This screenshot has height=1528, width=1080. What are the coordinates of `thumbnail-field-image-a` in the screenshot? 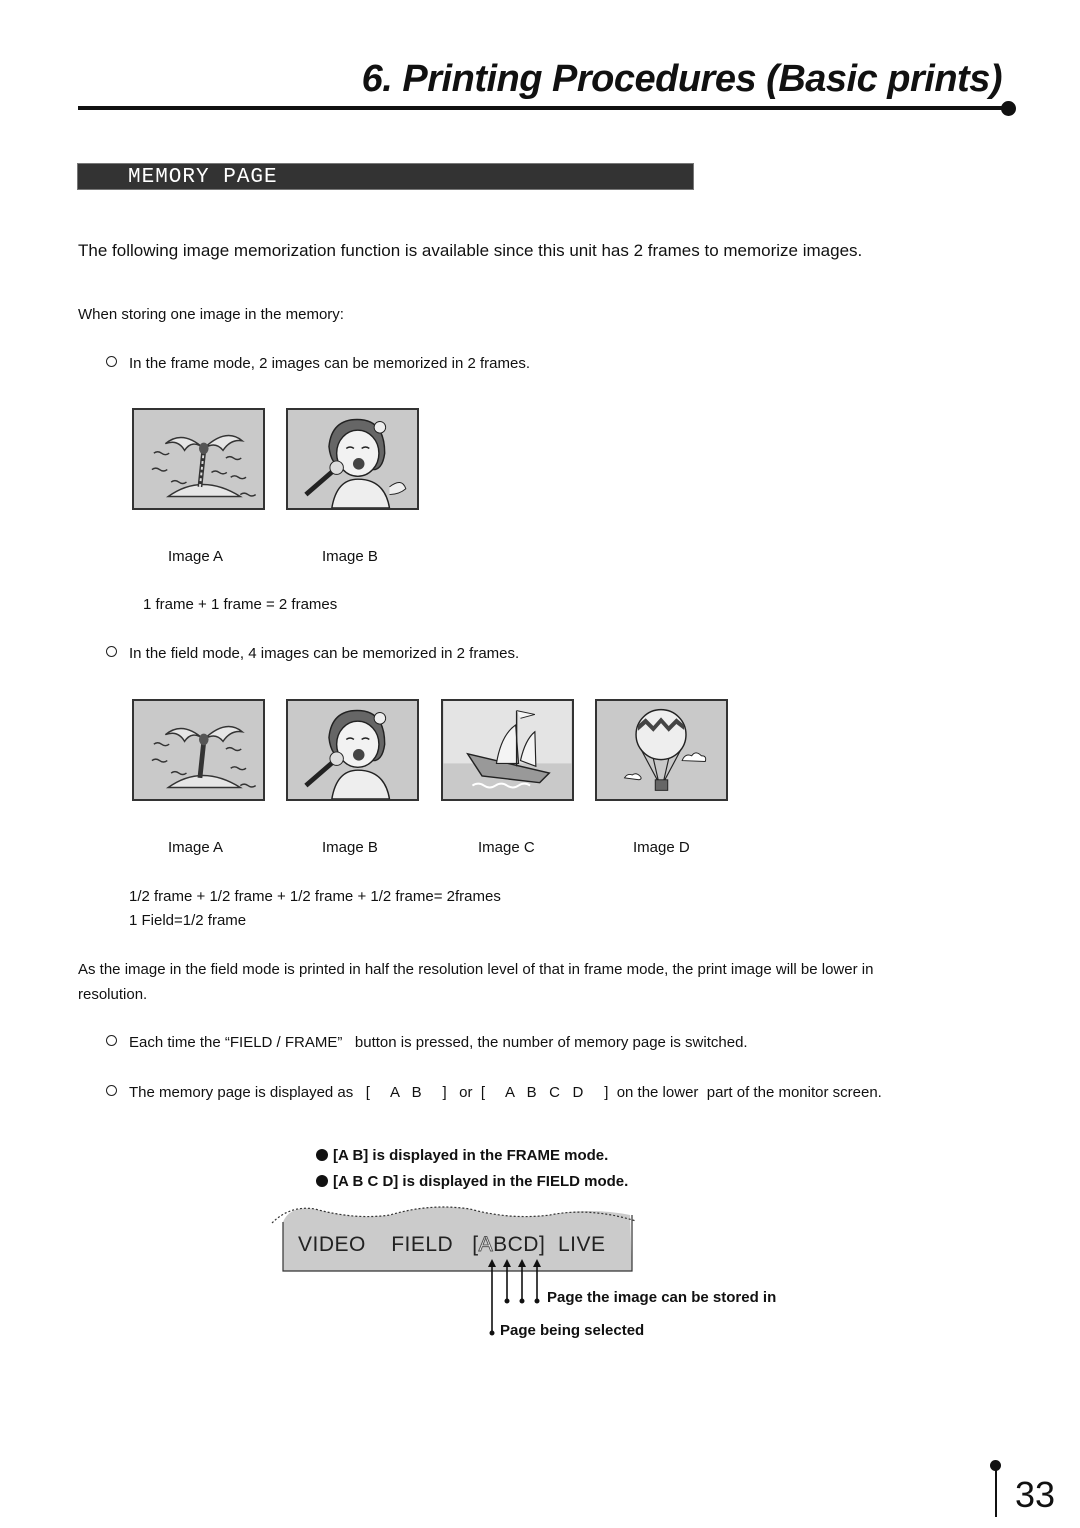 It's located at (198, 750).